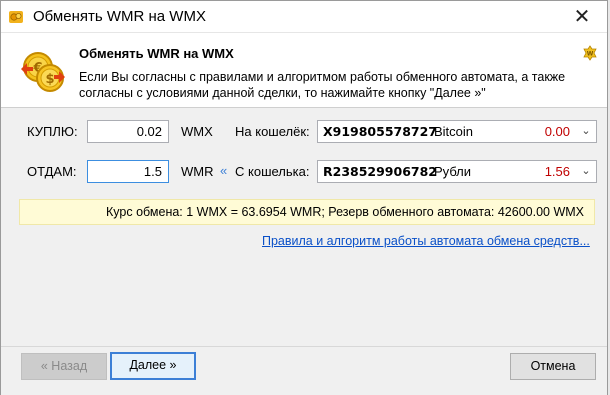 This screenshot has height=395, width=610. What do you see at coordinates (156, 53) in the screenshot?
I see `header-title: Обменять WMR на WMX` at bounding box center [156, 53].